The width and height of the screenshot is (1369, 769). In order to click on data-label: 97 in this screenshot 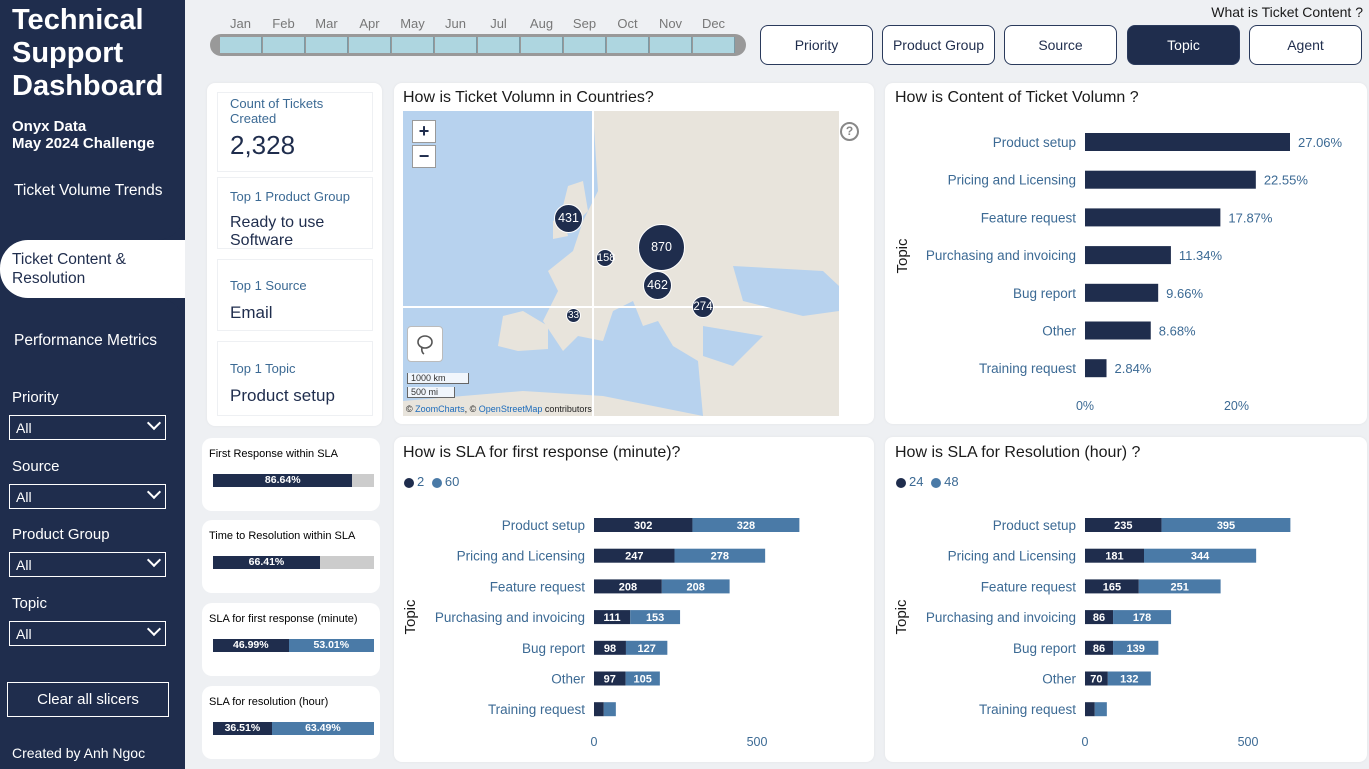, I will do `click(610, 680)`.